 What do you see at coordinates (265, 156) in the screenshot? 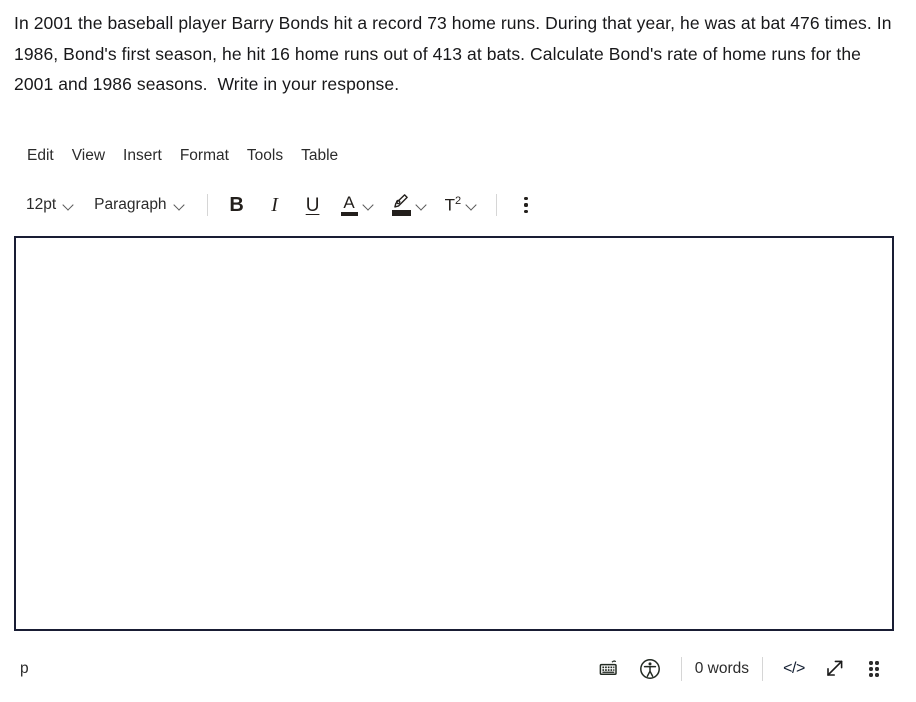
I see `menu-item-tools: Tools` at bounding box center [265, 156].